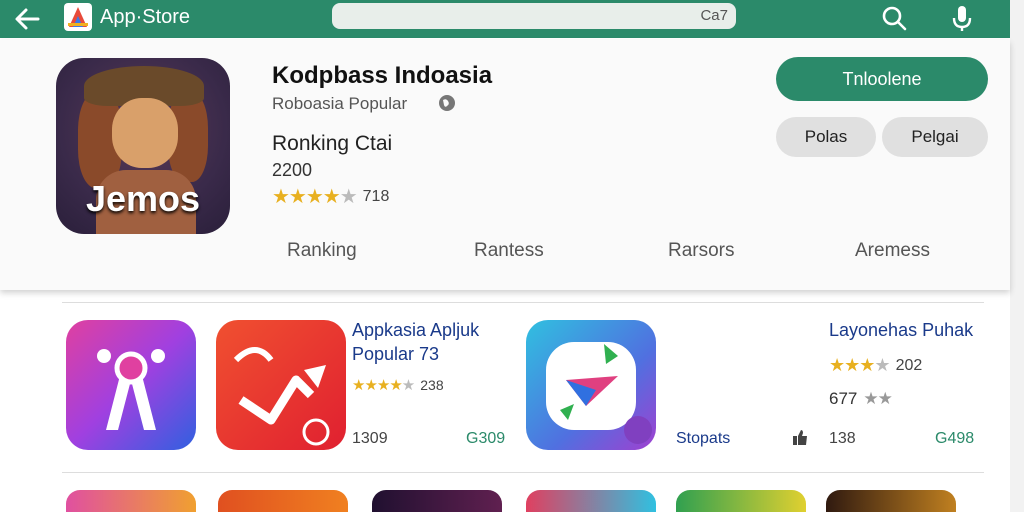 This screenshot has height=512, width=1024. What do you see at coordinates (415, 342) in the screenshot?
I see `list-item-1-title: Appkasia Apljuk Popular 73` at bounding box center [415, 342].